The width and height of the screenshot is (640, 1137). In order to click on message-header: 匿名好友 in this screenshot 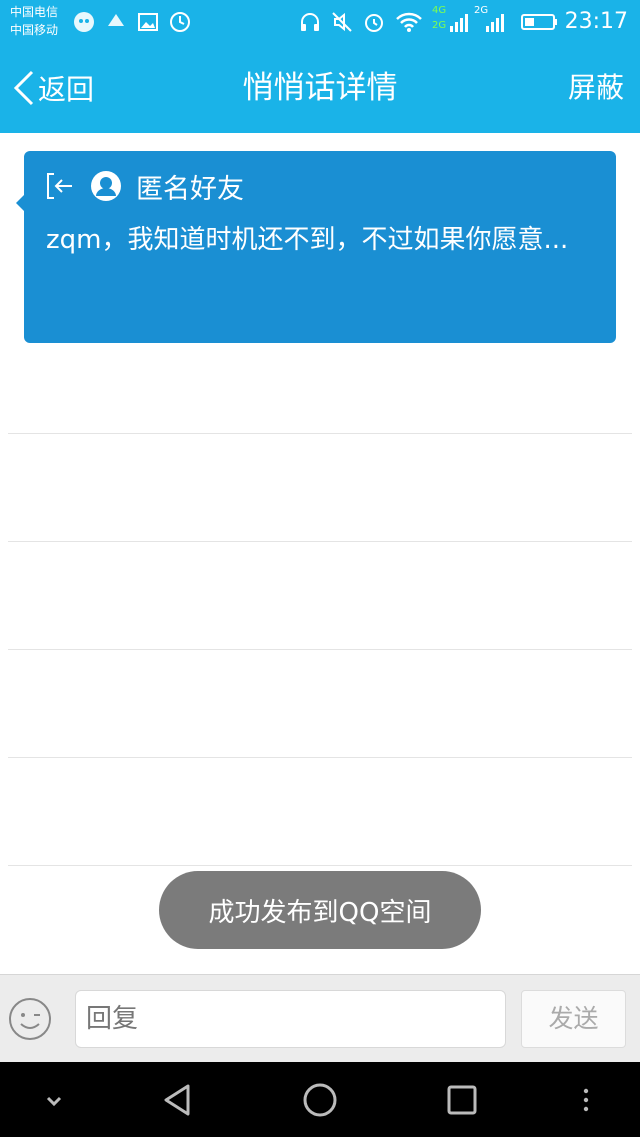, I will do `click(144, 187)`.